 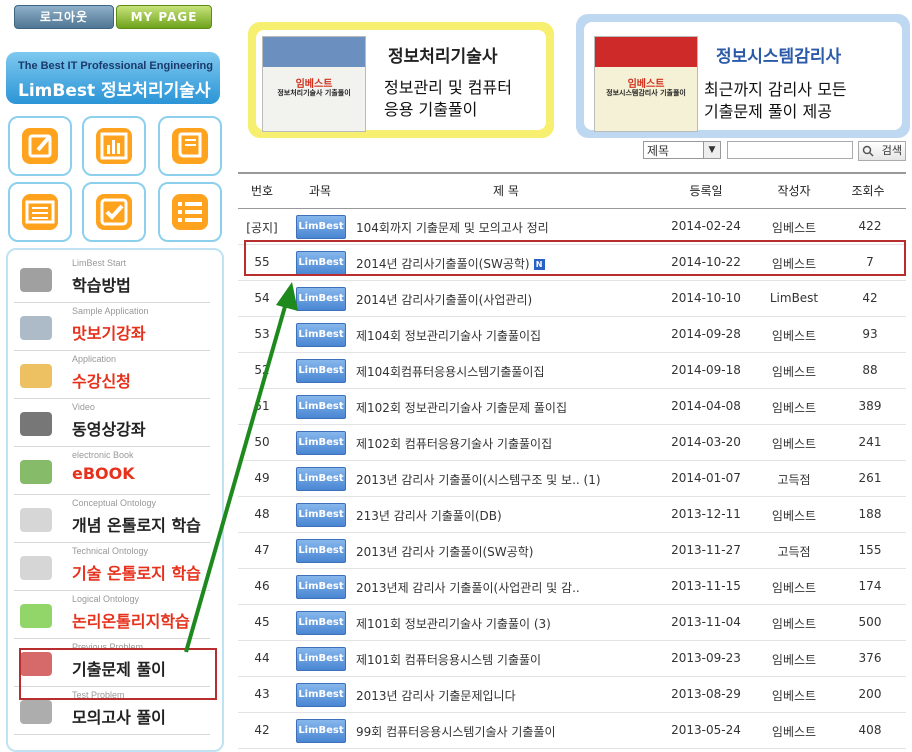 I want to click on row-number: 49, so click(x=262, y=478).